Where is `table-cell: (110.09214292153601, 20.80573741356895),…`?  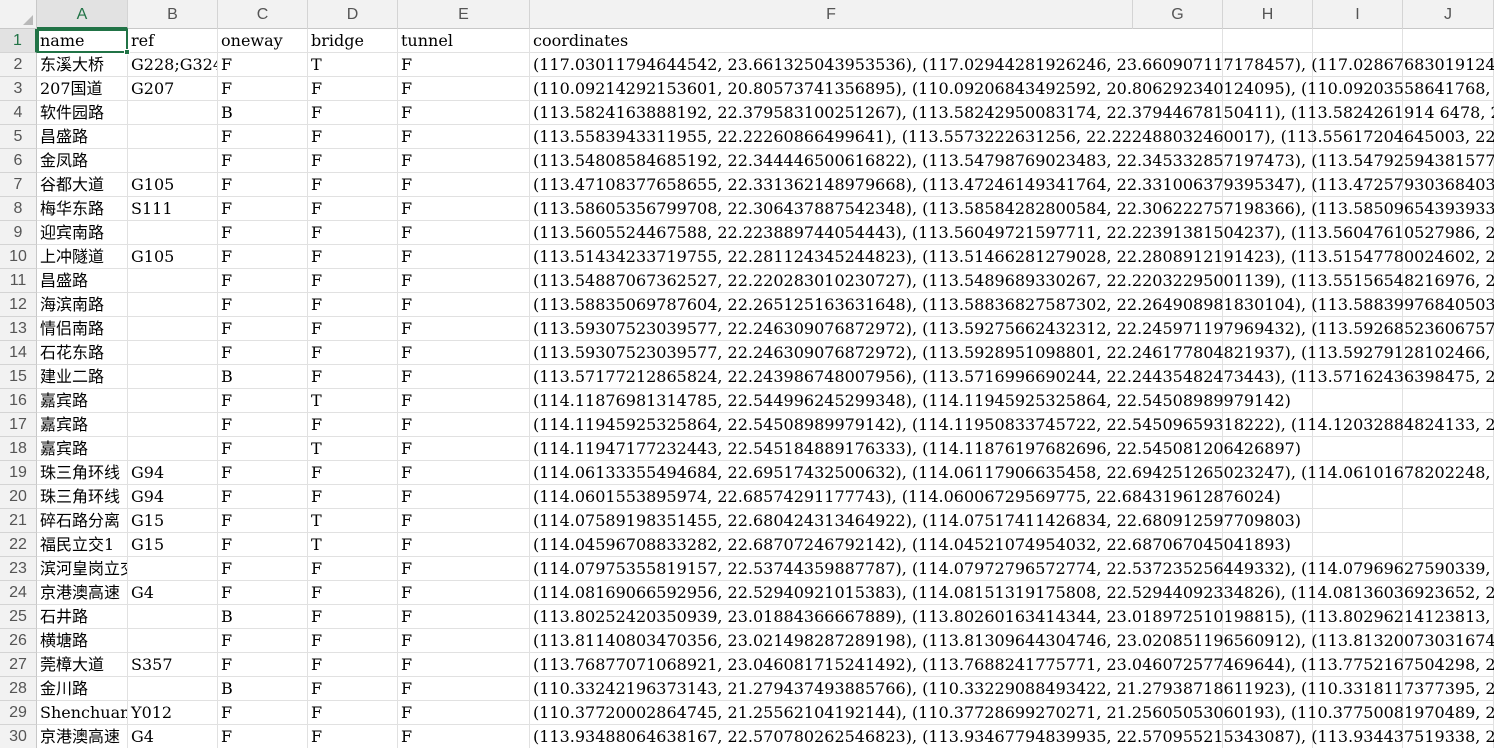 table-cell: (110.09214292153601, 20.80573741356895),… is located at coordinates (1012, 89).